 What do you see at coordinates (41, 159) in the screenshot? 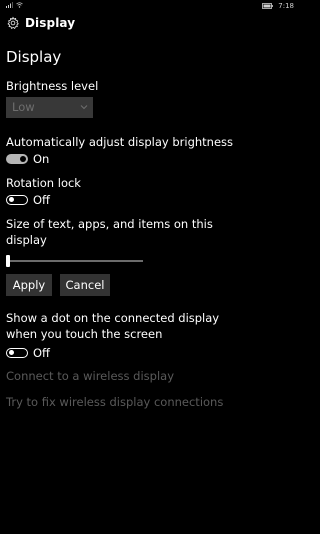
I see `auto-brightness-state: On` at bounding box center [41, 159].